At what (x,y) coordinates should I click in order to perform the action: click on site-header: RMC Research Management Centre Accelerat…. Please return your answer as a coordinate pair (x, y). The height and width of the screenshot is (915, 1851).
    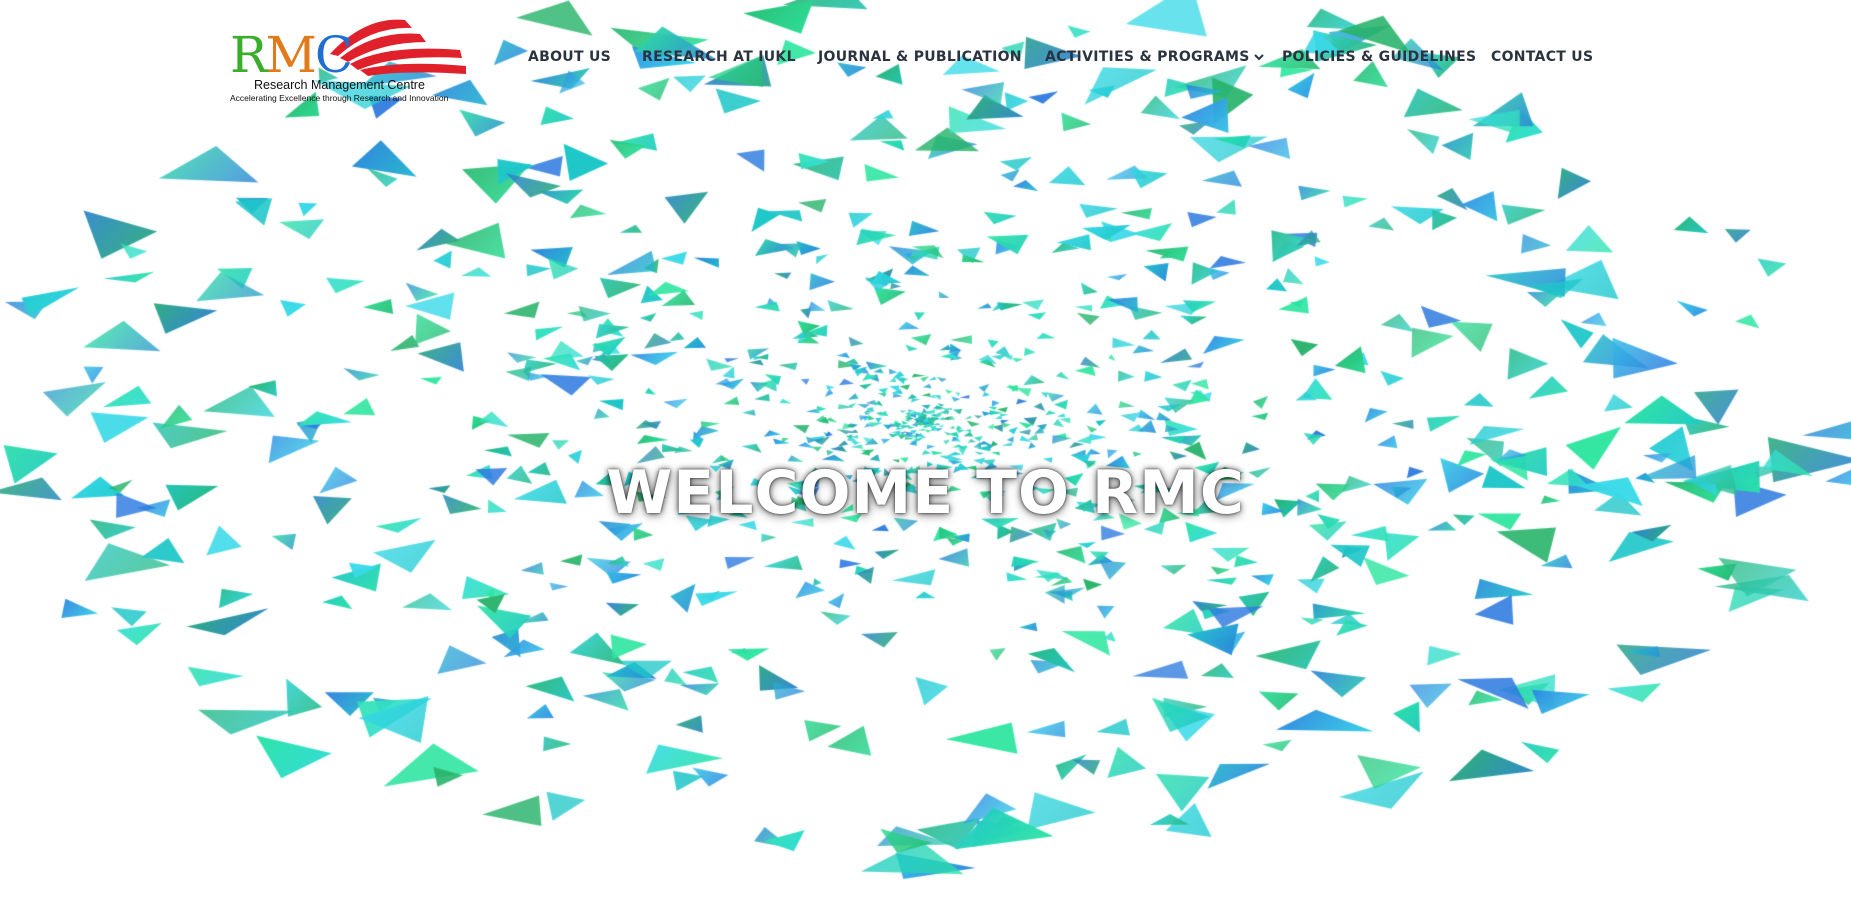
    Looking at the image, I should click on (925, 60).